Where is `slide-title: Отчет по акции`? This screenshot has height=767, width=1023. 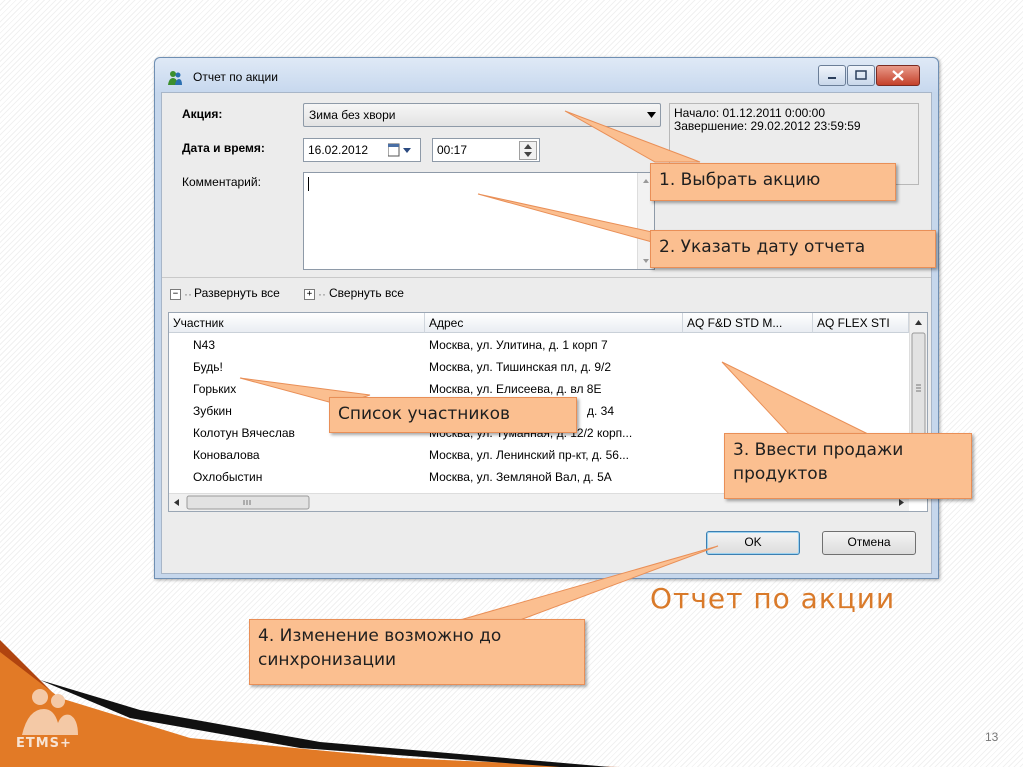
slide-title: Отчет по акции is located at coordinates (773, 598).